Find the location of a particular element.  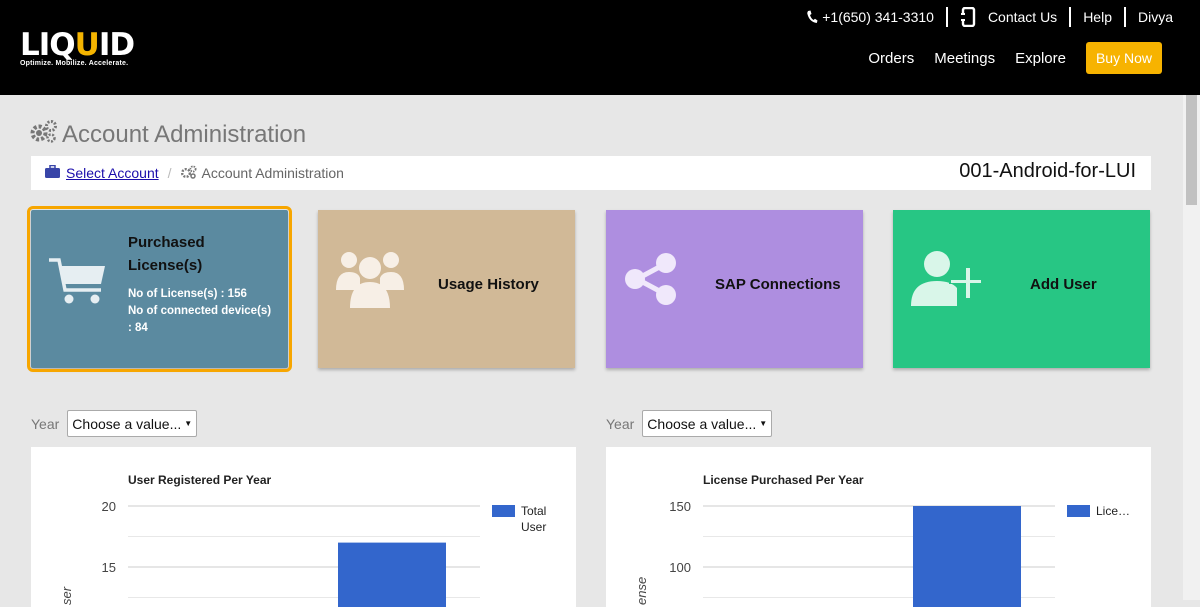

nav-explore: Explore is located at coordinates (1040, 58).